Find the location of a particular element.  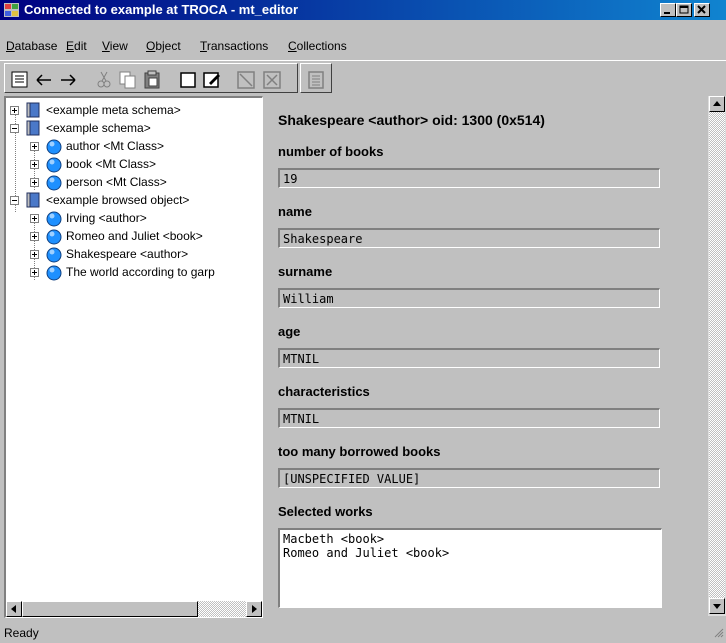

surname-field: William is located at coordinates (469, 298).